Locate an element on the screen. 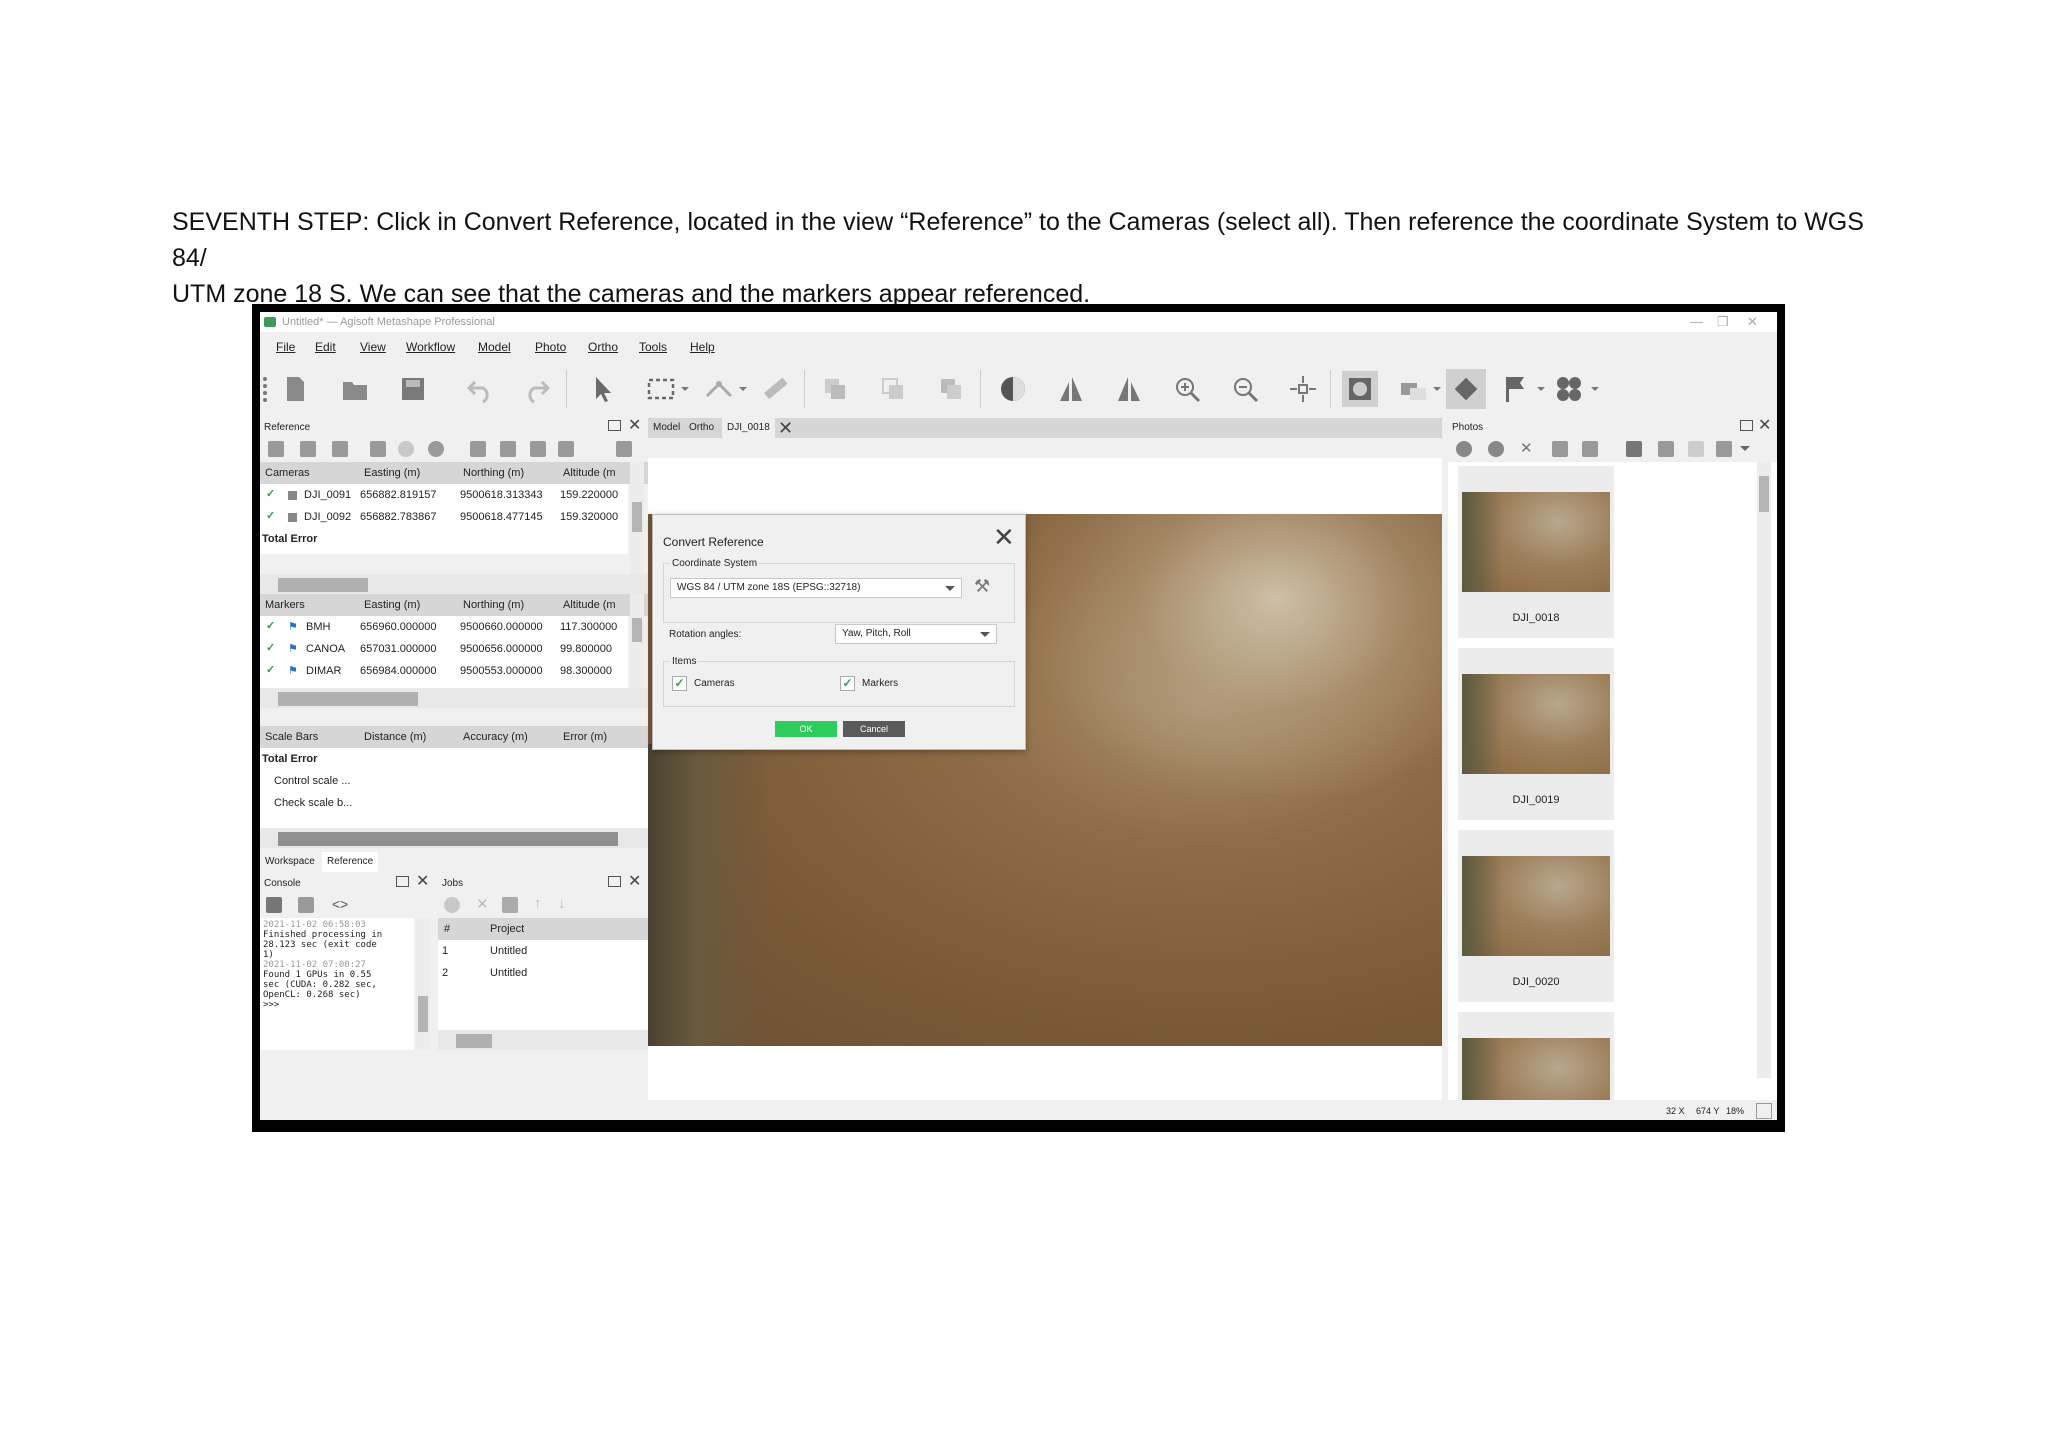 Image resolution: width=2048 pixels, height=1448 pixels. start-job-icon is located at coordinates (452, 905).